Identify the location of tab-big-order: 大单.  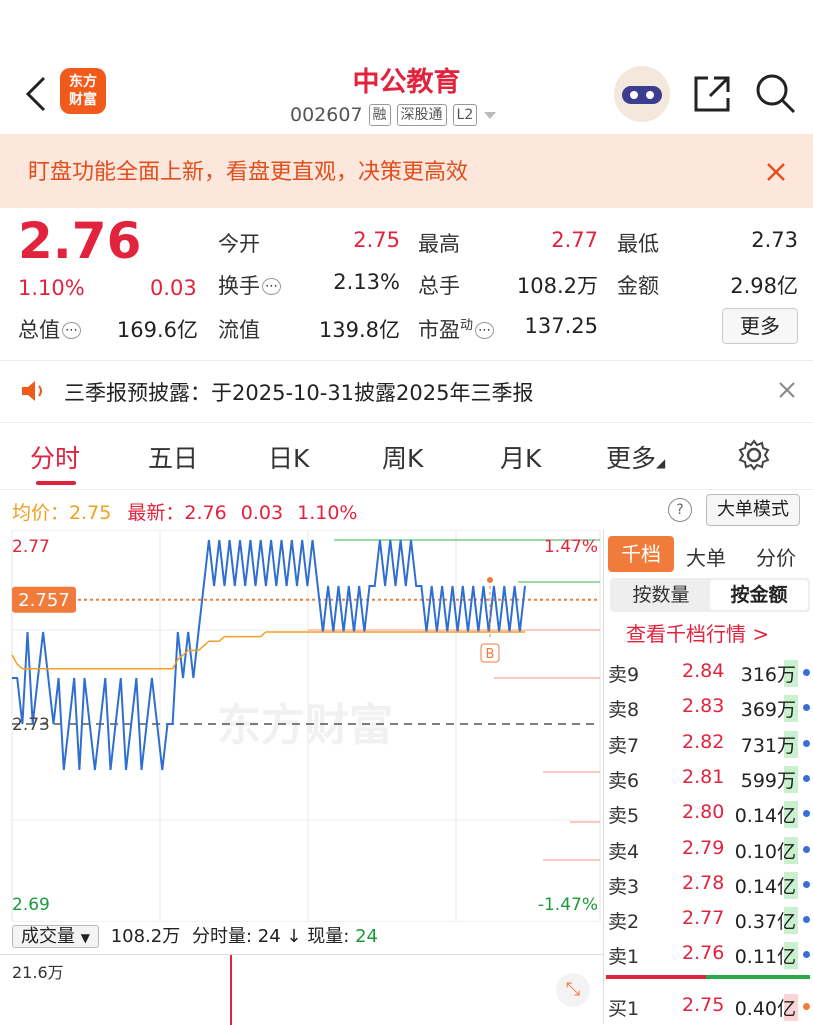
(706, 556).